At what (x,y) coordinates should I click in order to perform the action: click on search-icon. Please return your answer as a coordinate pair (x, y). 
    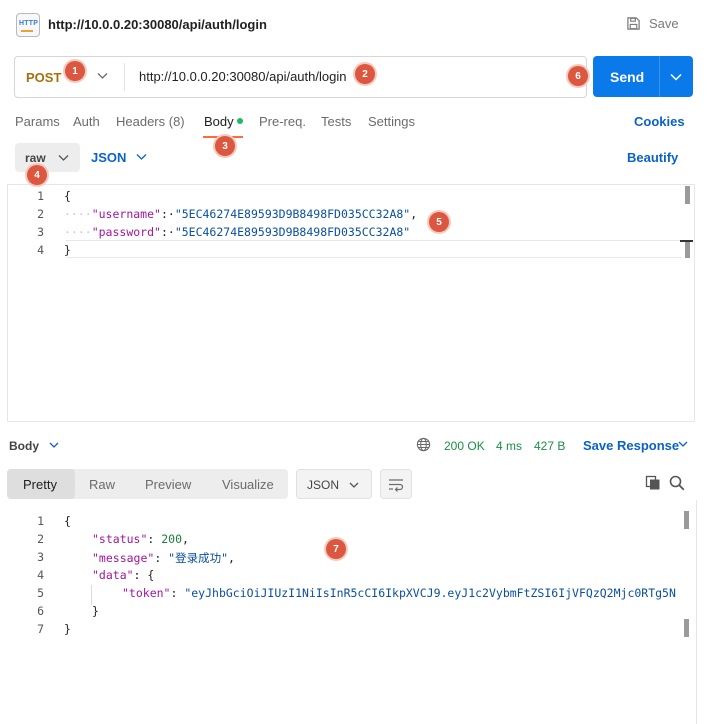
    Looking at the image, I should click on (677, 483).